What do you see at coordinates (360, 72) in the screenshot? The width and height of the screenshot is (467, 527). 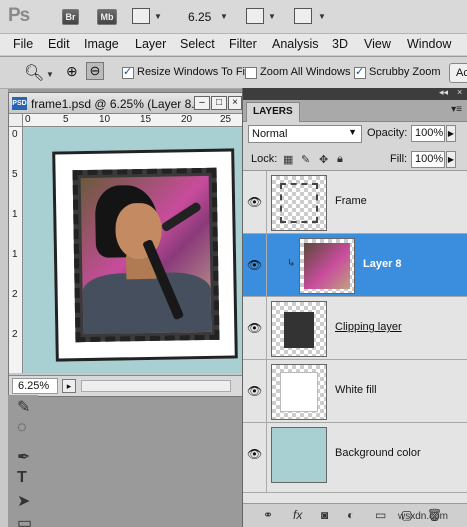 I see `scrubby-zoom-checkbox` at bounding box center [360, 72].